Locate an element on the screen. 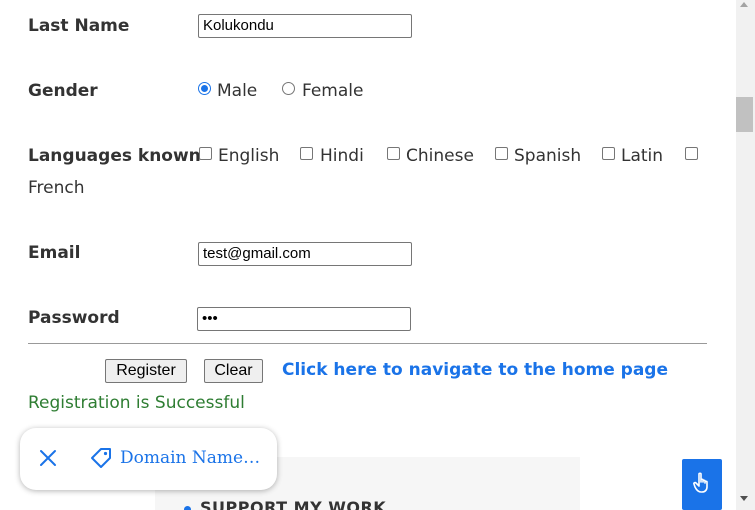  form-divider is located at coordinates (367, 343).